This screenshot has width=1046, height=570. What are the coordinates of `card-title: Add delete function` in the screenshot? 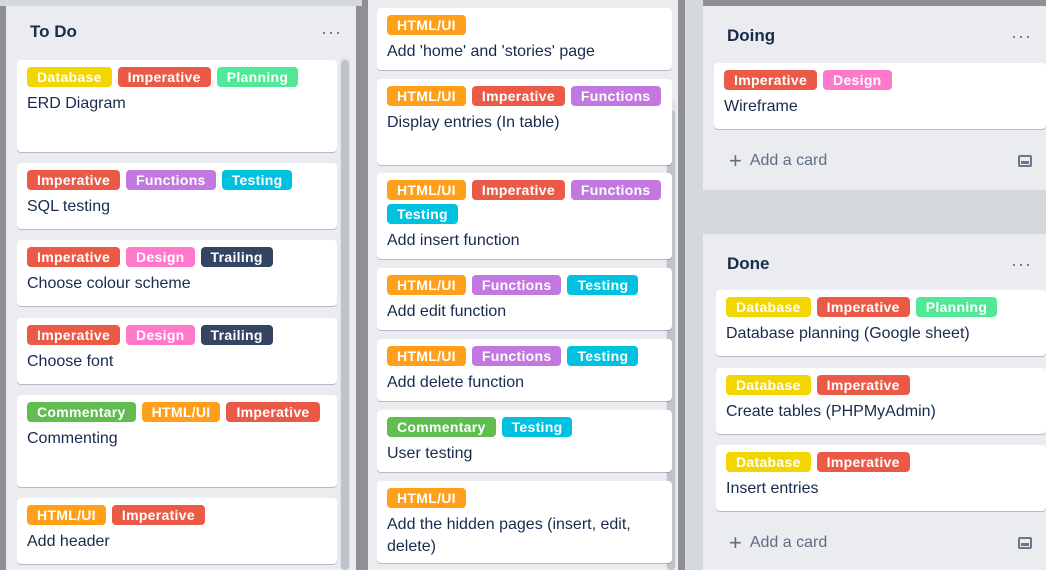 It's located at (455, 382).